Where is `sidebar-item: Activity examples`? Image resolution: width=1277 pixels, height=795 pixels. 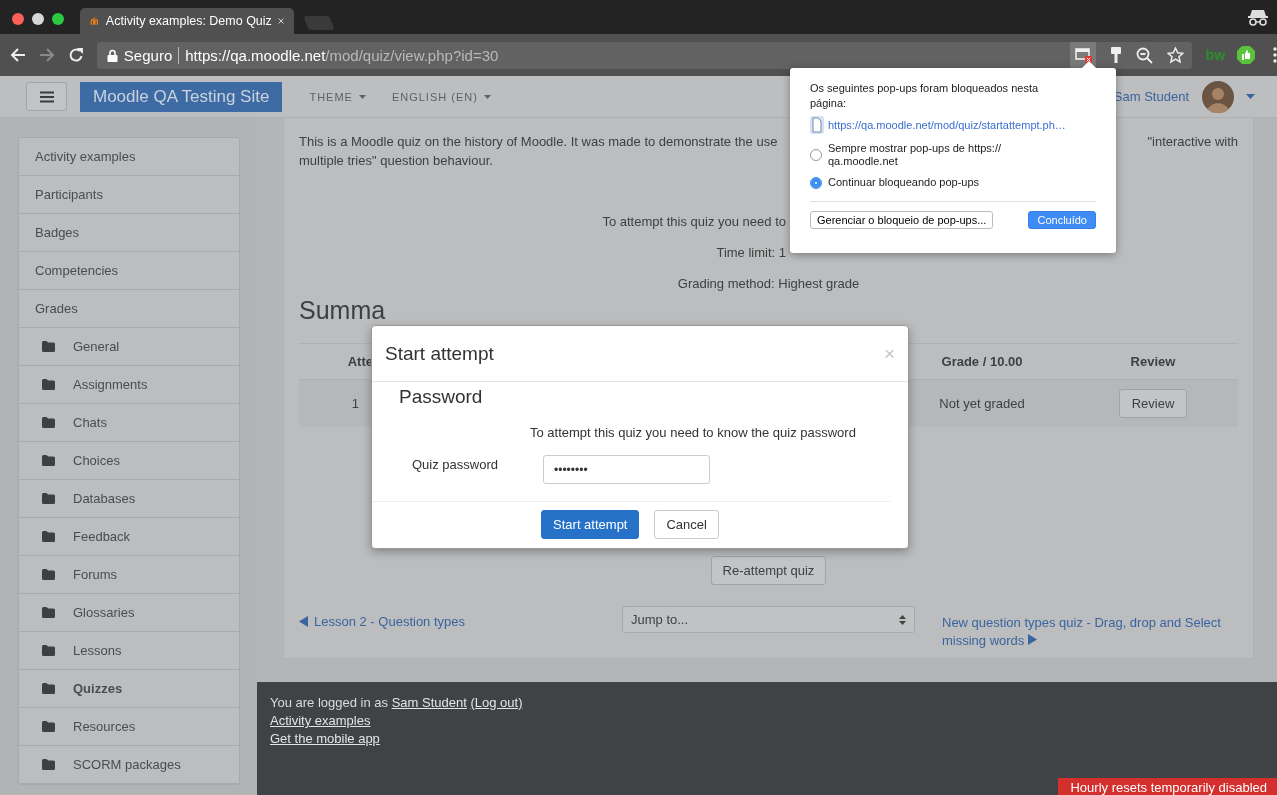
sidebar-item: Activity examples is located at coordinates (129, 157).